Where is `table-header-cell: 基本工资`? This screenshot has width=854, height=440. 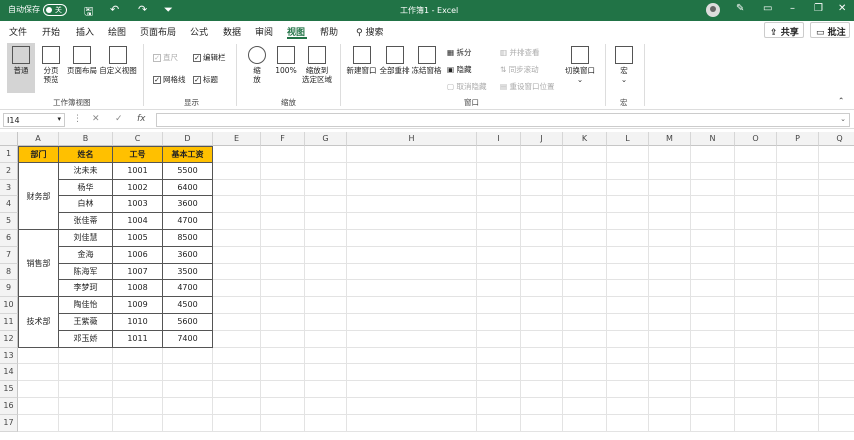
table-header-cell: 基本工资 is located at coordinates (188, 154).